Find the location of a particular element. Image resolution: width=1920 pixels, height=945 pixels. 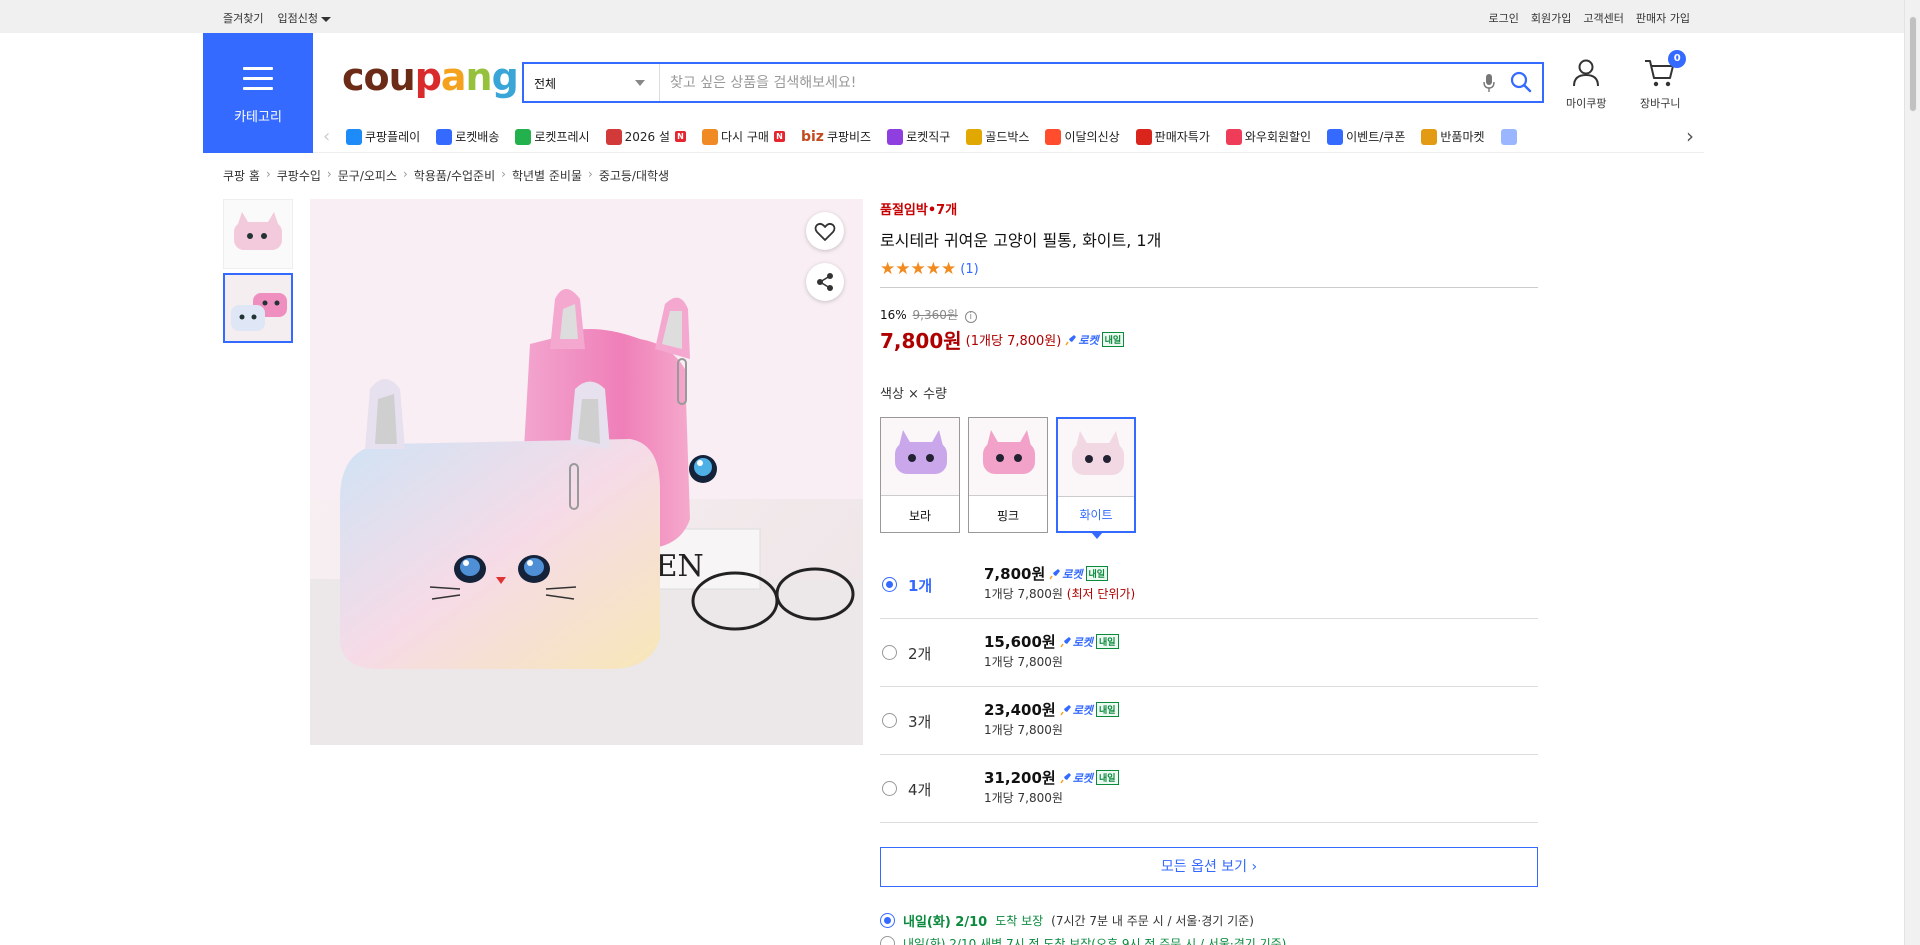

delivery-radio is located at coordinates (887, 940).